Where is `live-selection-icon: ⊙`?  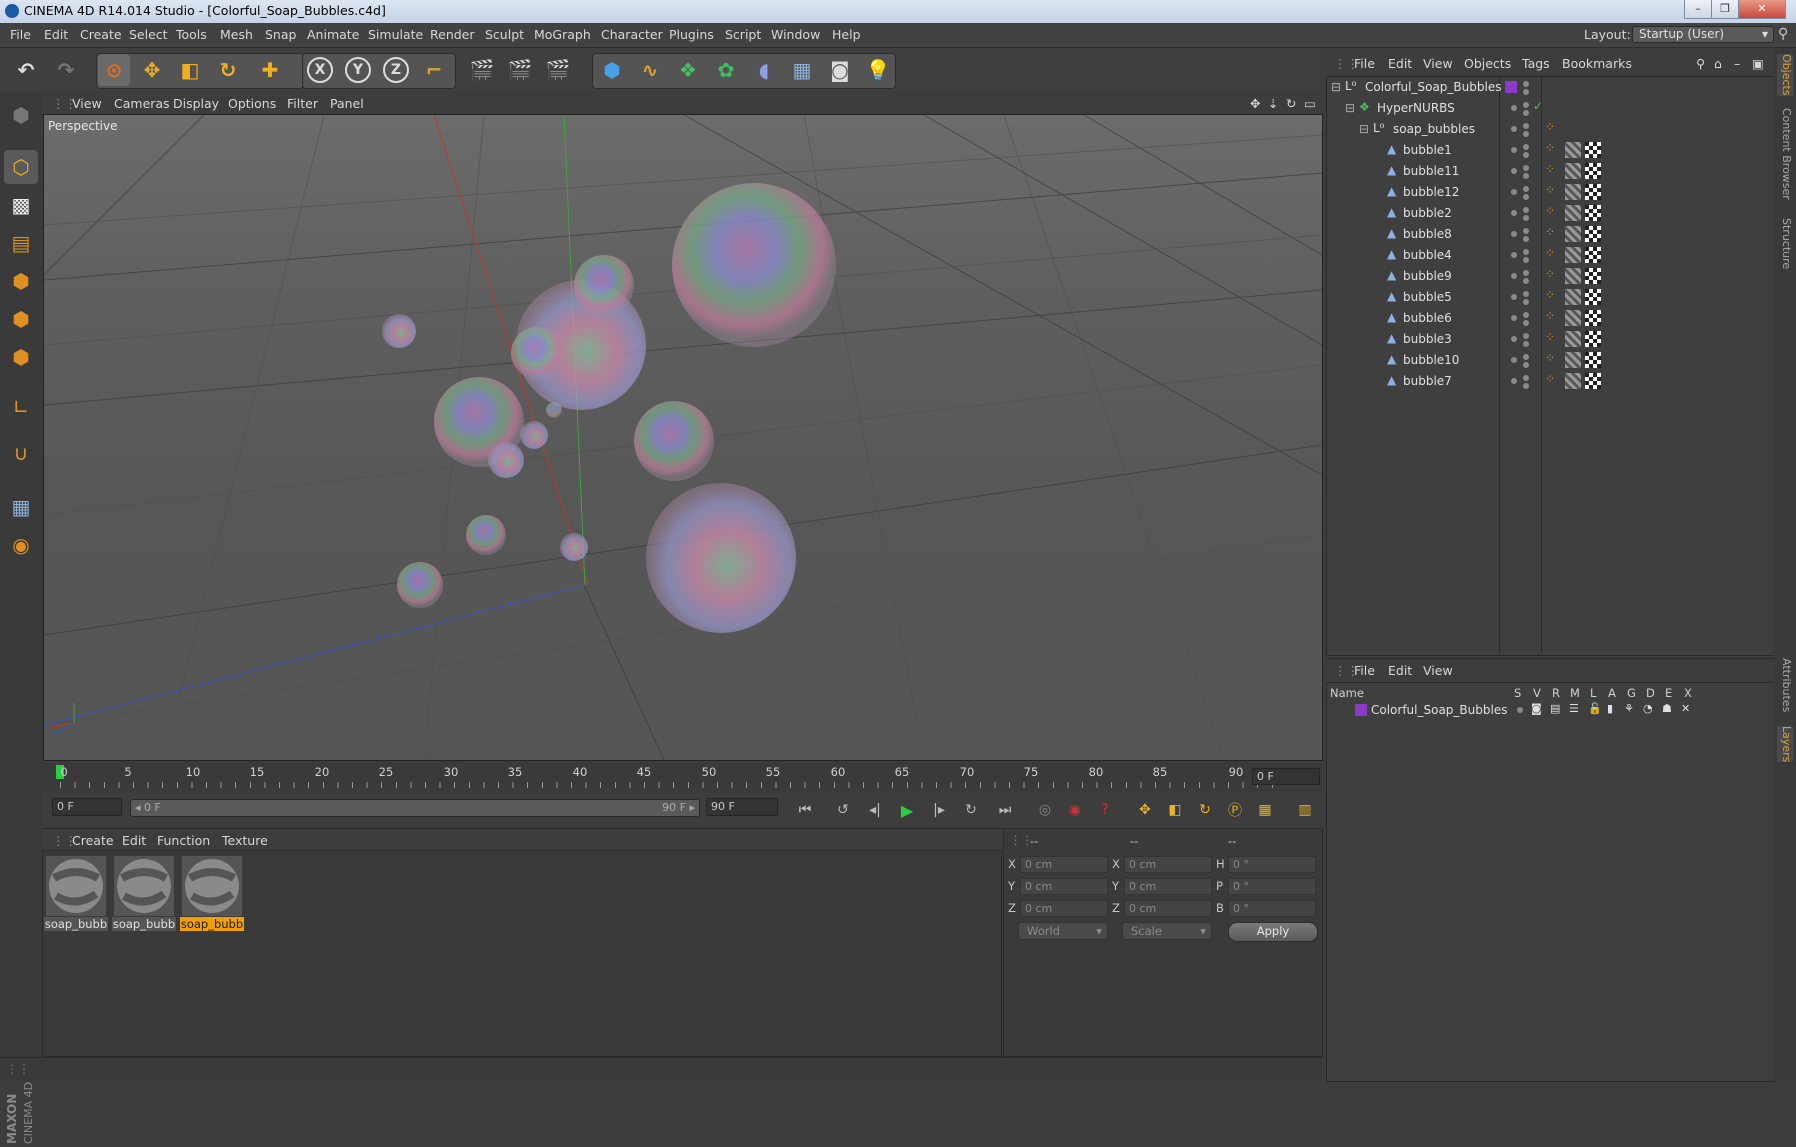 live-selection-icon: ⊙ is located at coordinates (114, 70).